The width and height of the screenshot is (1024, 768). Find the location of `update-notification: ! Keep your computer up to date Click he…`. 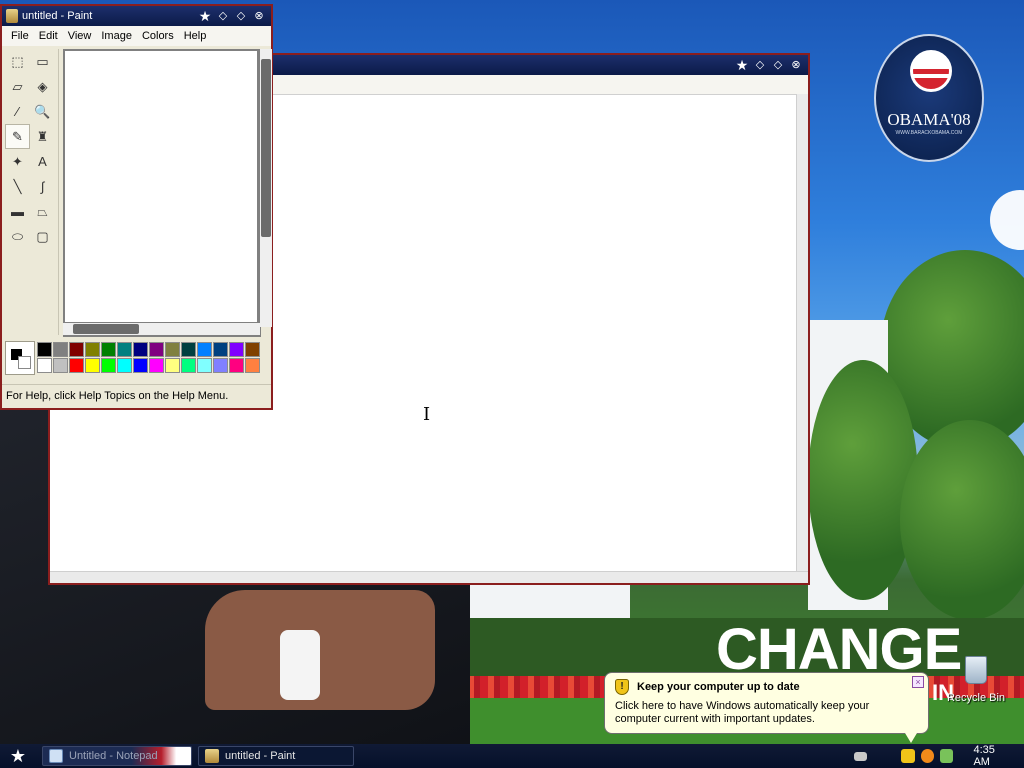

update-notification: ! Keep your computer up to date Click he… is located at coordinates (766, 707).